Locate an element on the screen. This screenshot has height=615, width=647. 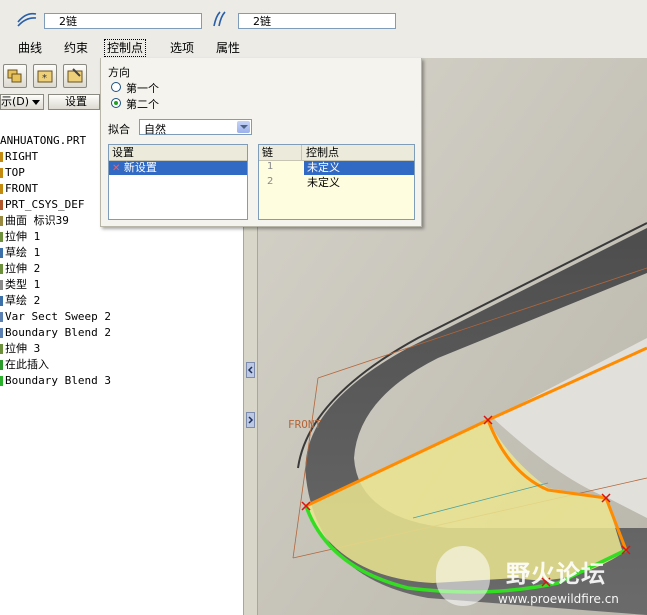
settings-item-label: 新设置 is located at coordinates (140, 167).